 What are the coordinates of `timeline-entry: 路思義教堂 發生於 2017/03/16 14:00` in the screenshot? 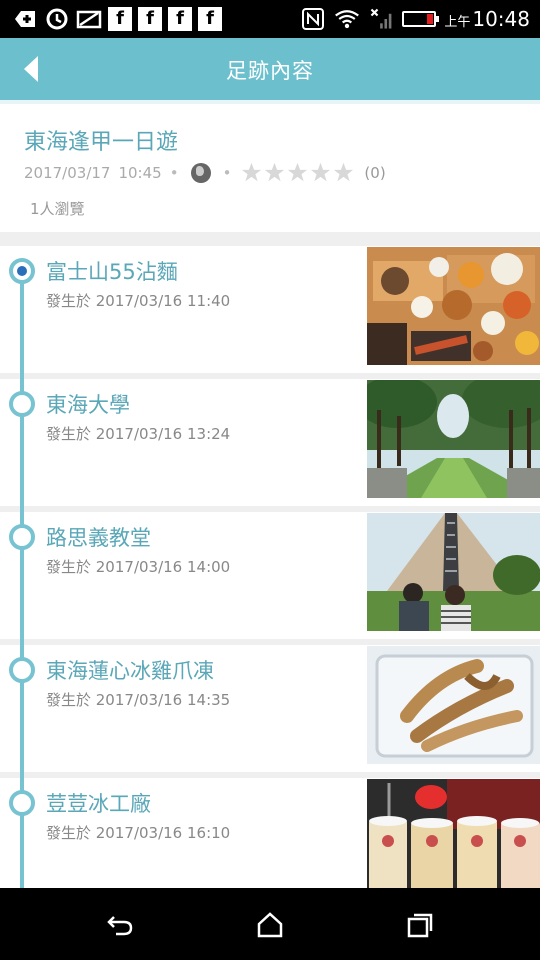 It's located at (270, 575).